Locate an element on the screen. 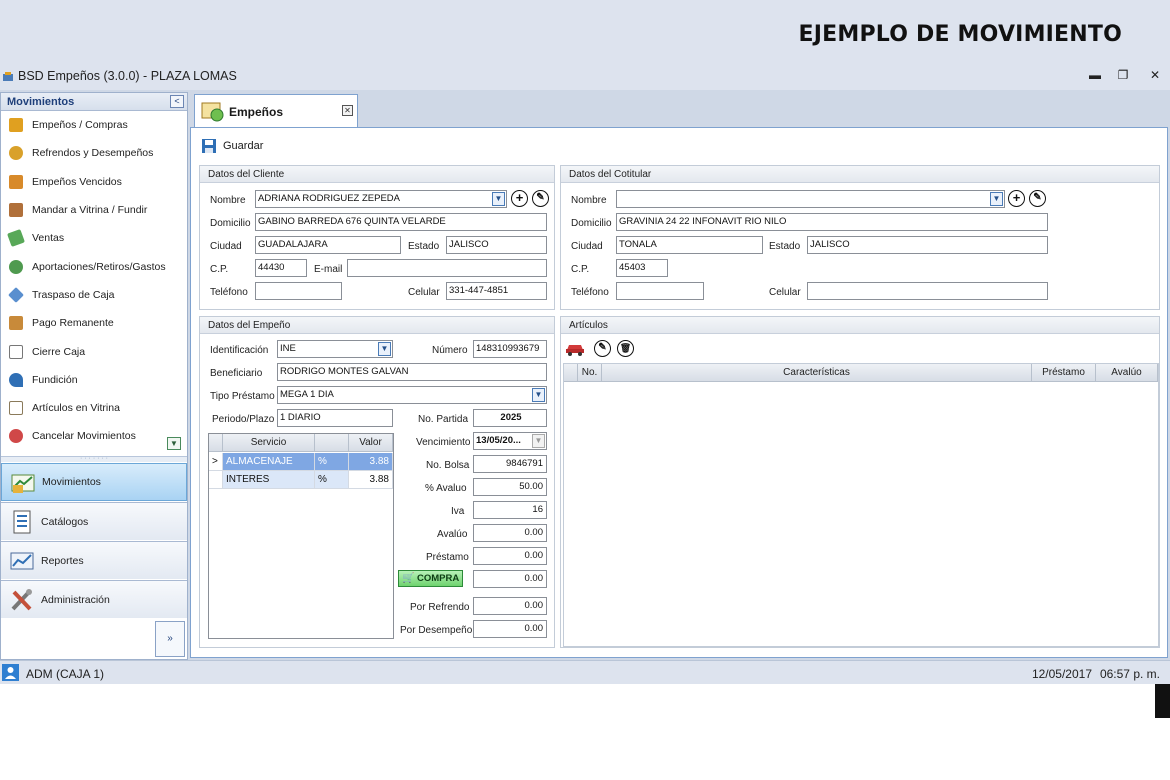  cliente-estado-field: JALISCO is located at coordinates (496, 245).